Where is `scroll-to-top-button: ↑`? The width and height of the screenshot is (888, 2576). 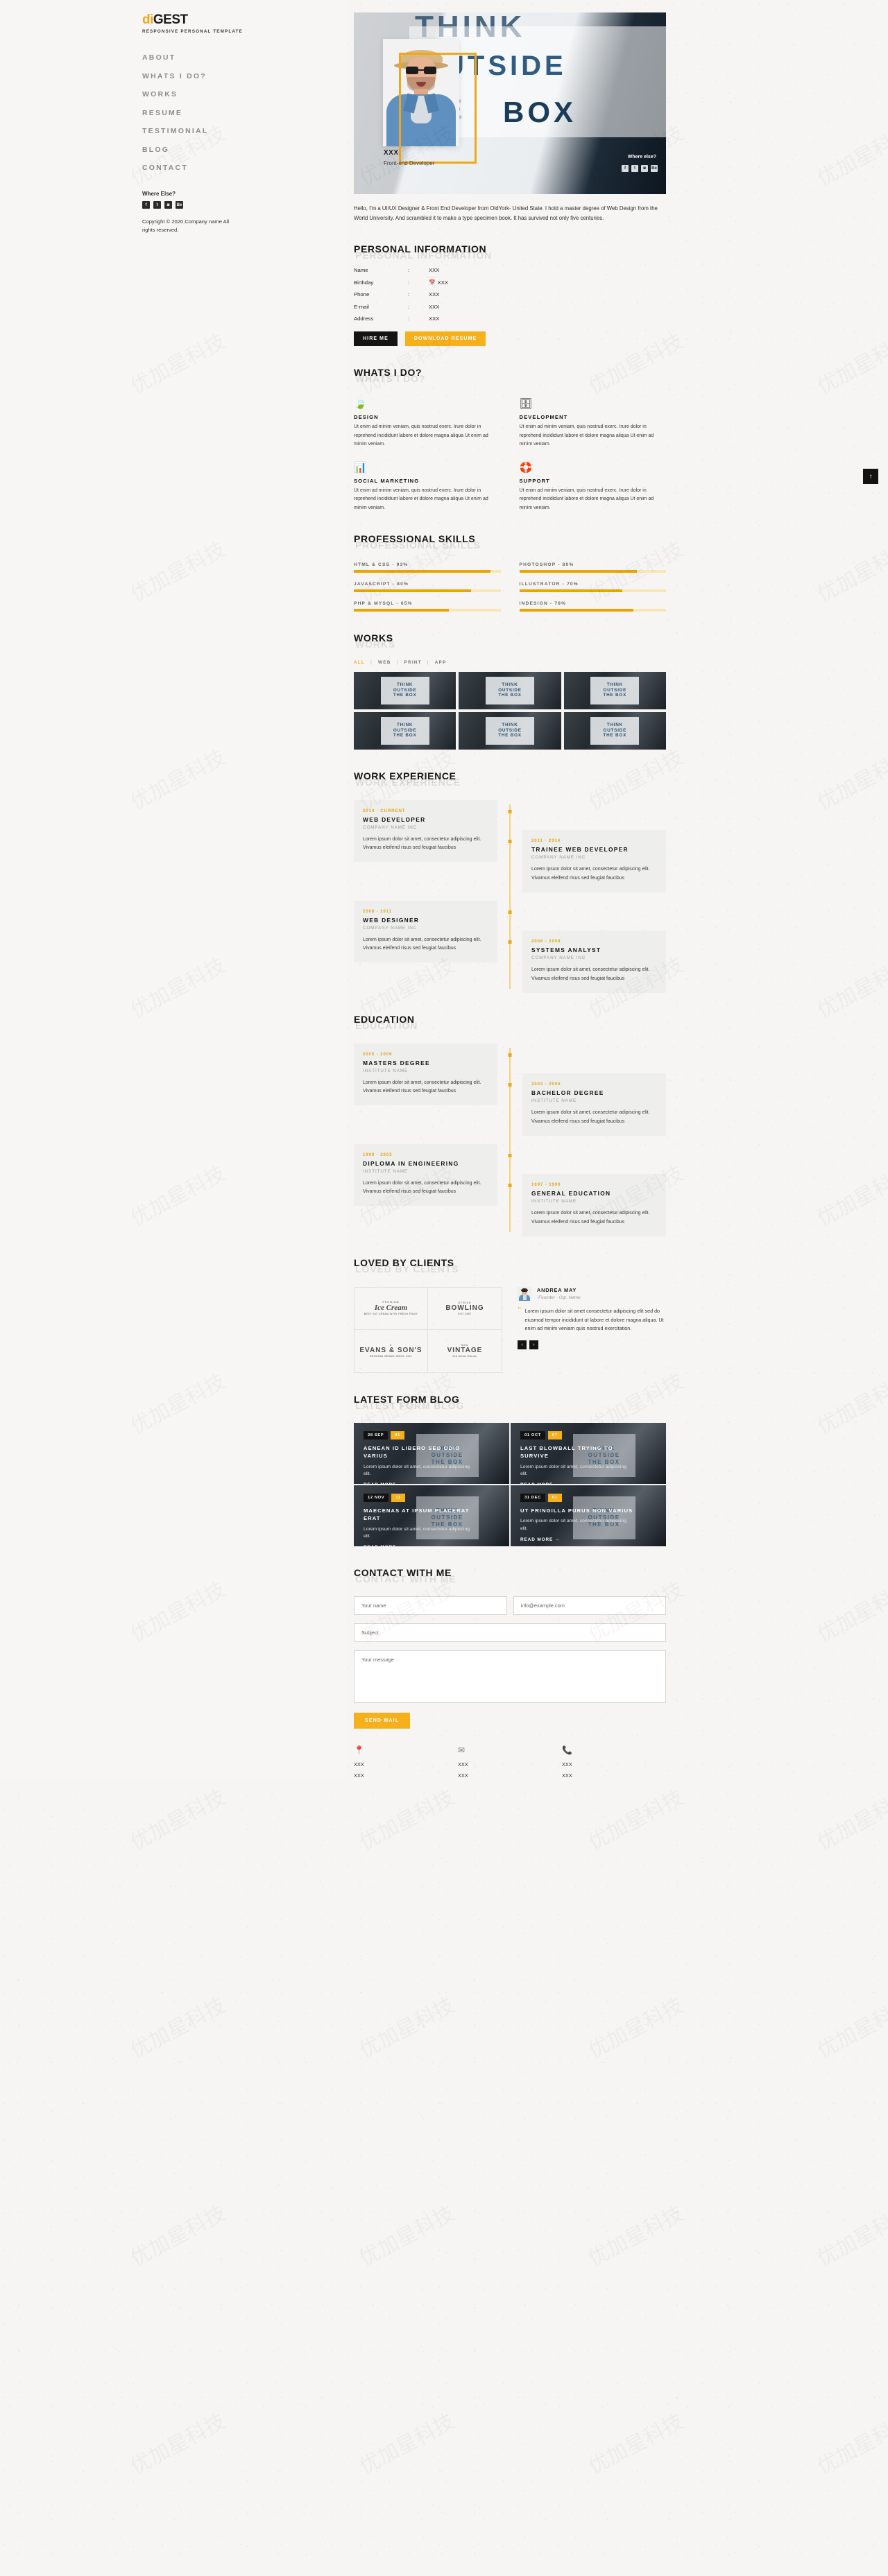
scroll-to-top-button: ↑ is located at coordinates (870, 476).